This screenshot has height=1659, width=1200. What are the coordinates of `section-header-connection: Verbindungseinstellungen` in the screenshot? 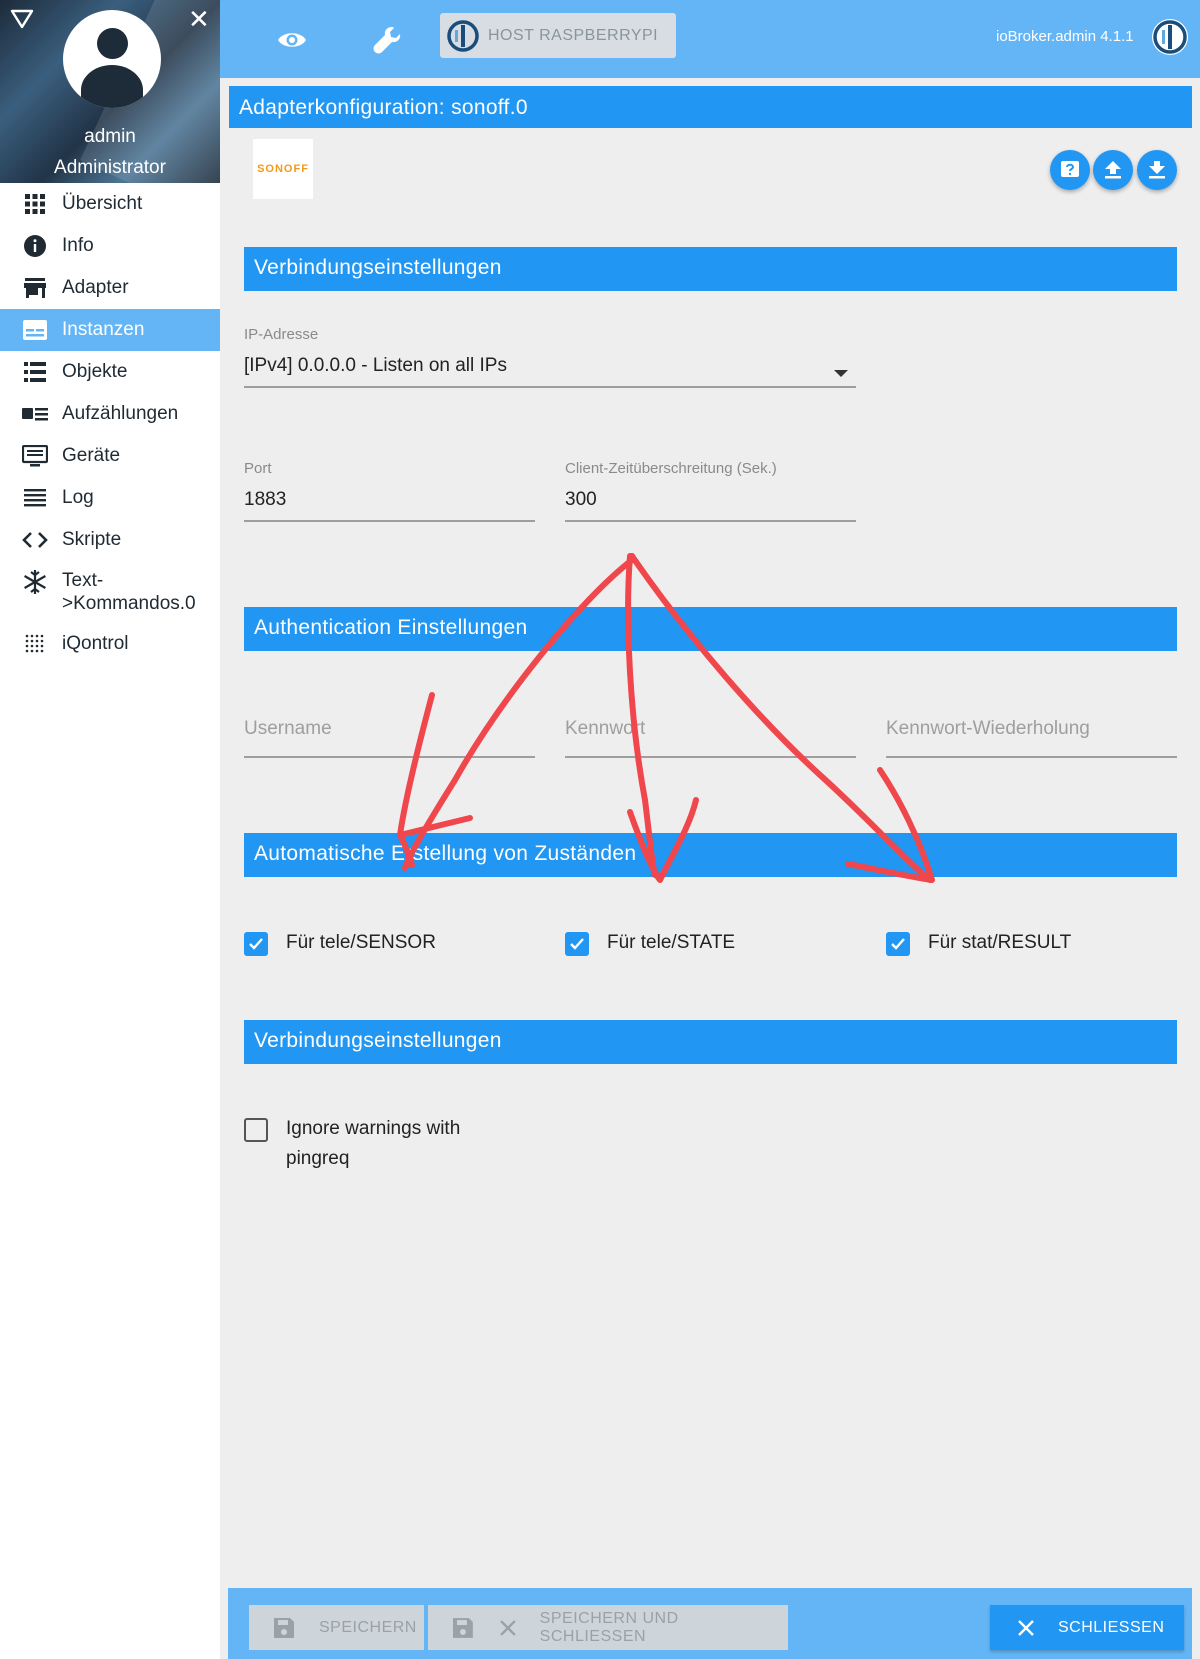 It's located at (710, 269).